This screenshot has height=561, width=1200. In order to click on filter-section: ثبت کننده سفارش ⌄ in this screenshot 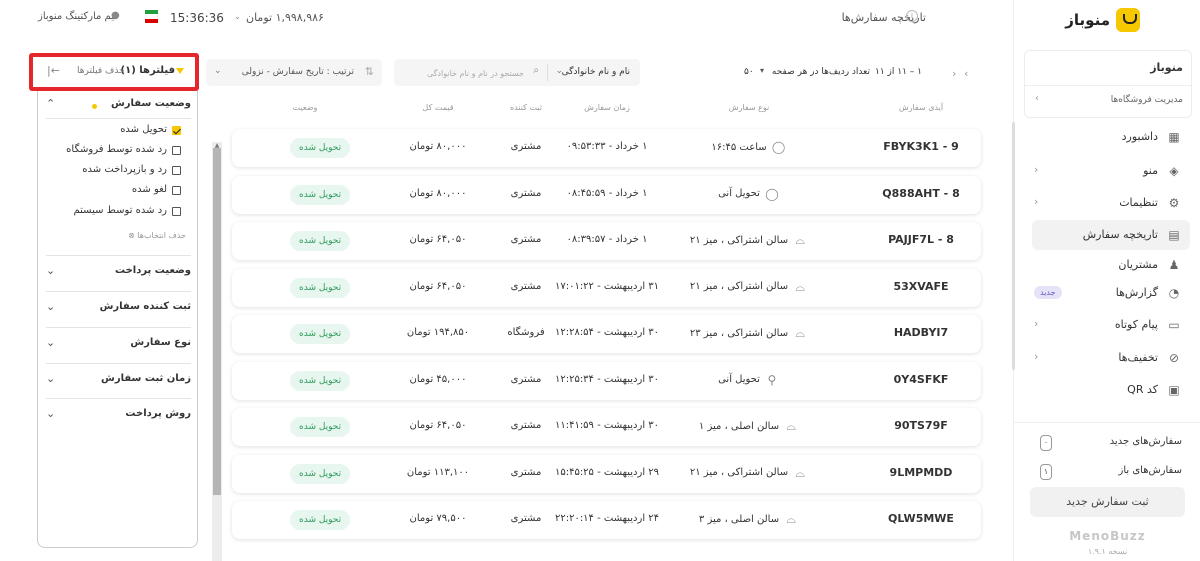, I will do `click(118, 309)`.